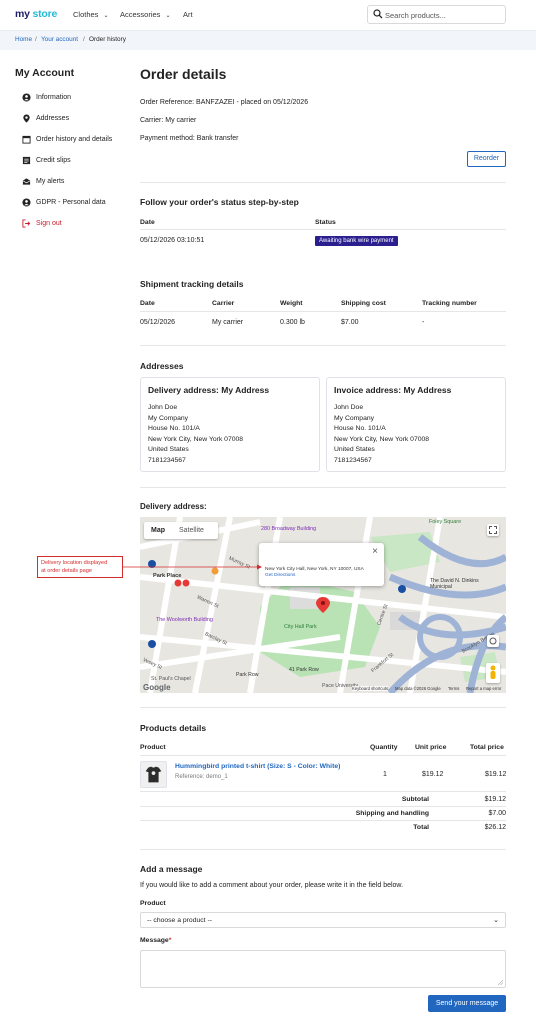 The width and height of the screenshot is (536, 1024). I want to click on status-badge: Awaiting bank wire payment, so click(356, 241).